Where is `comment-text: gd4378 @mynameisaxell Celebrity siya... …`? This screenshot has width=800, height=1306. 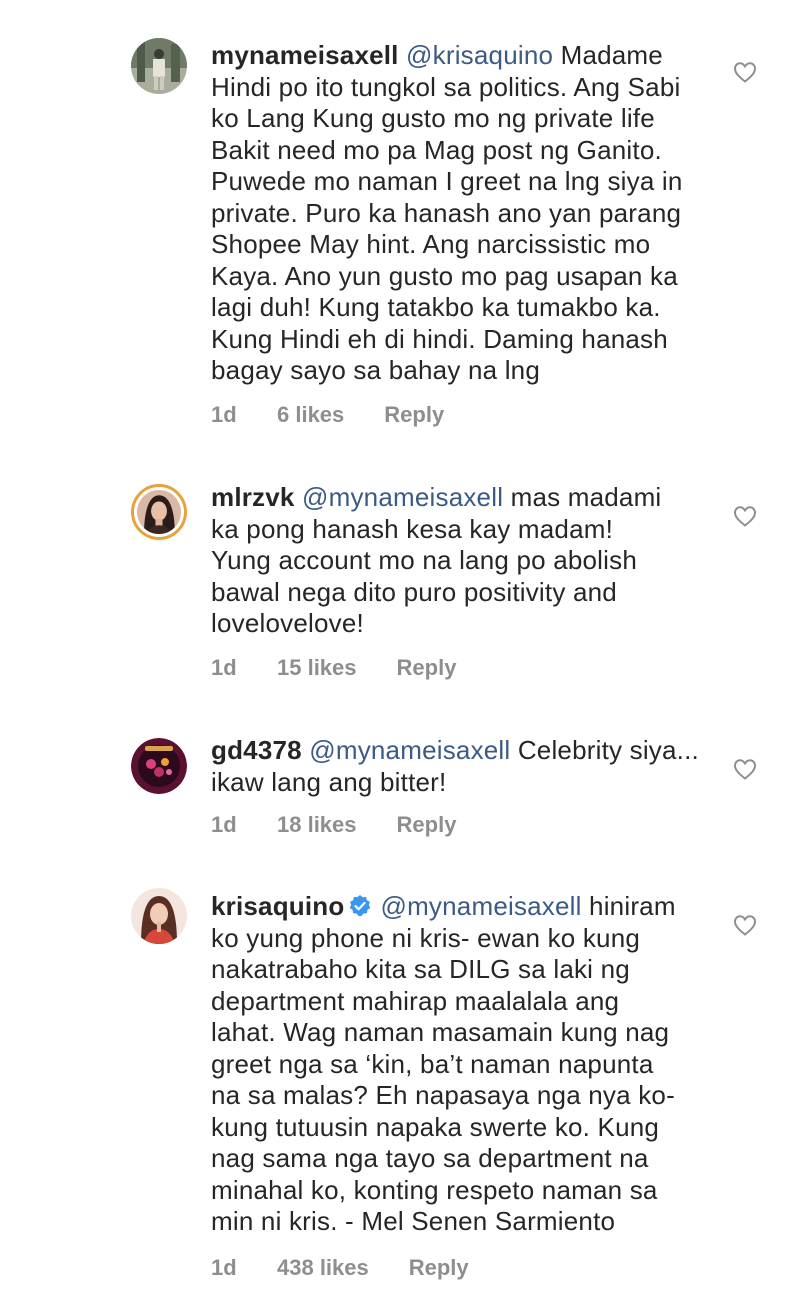 comment-text: gd4378 @mynameisaxell Celebrity siya... … is located at coordinates (461, 766).